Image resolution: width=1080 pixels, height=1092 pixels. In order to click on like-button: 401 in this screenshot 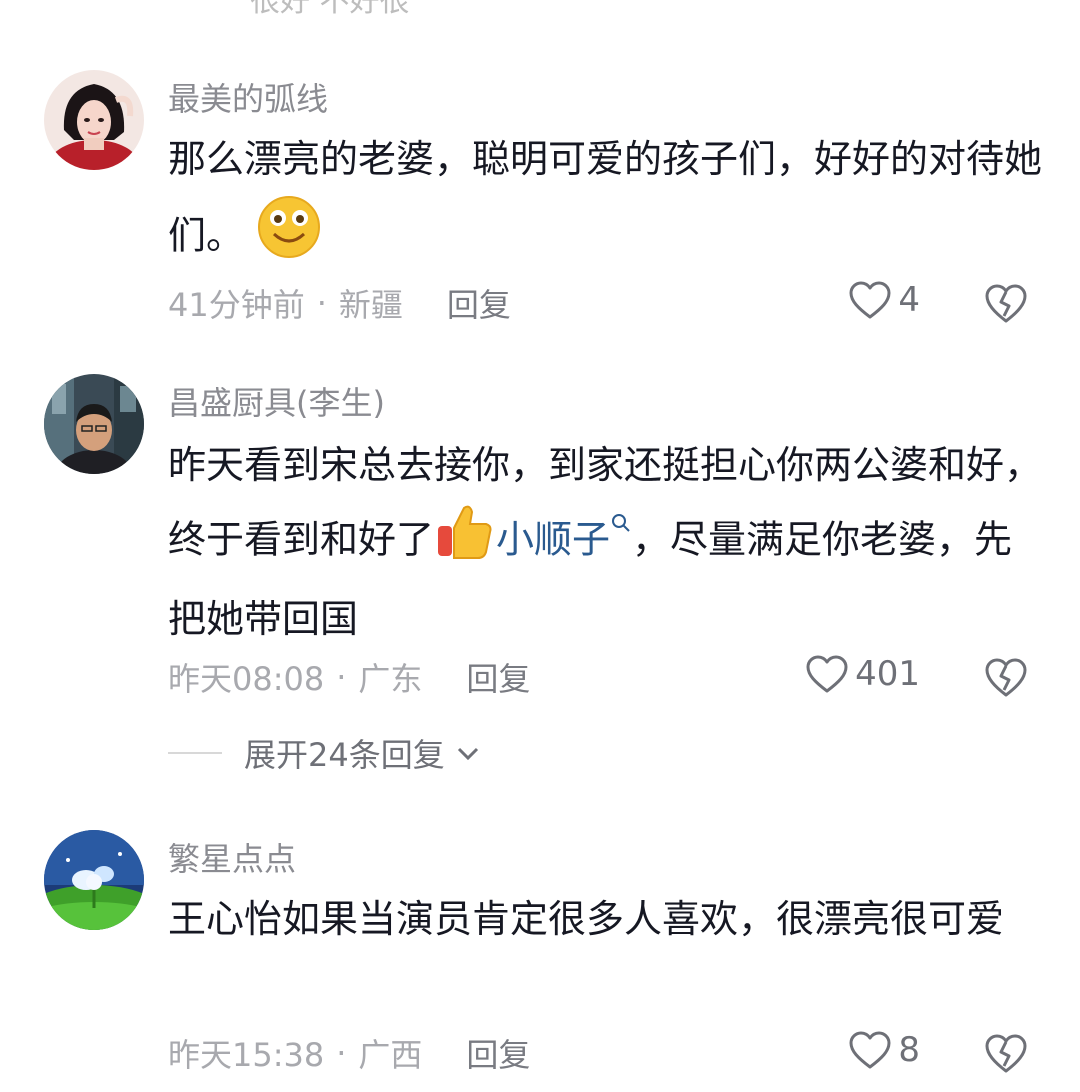, I will do `click(862, 674)`.